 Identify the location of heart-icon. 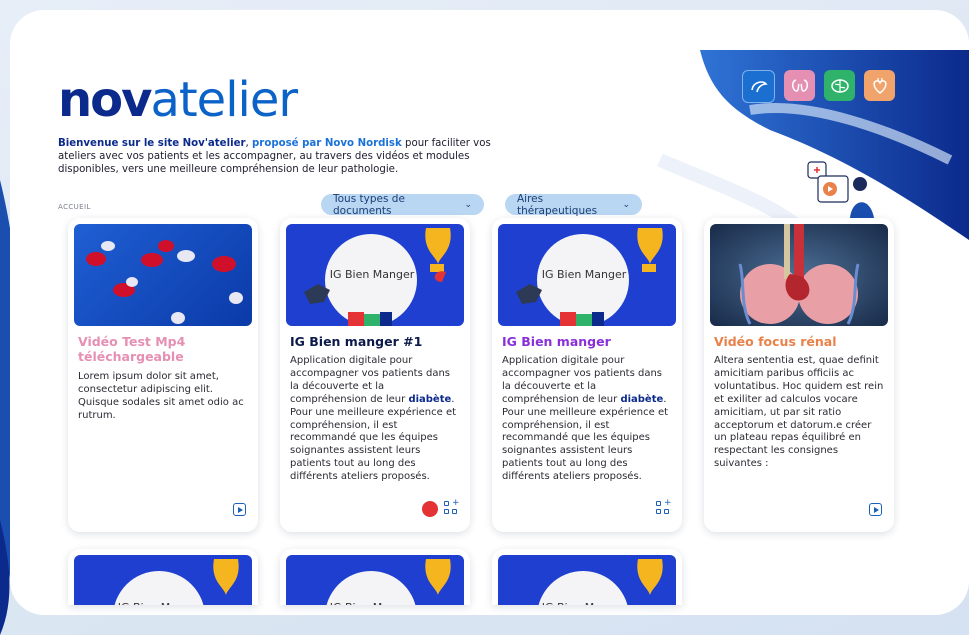
(879, 85).